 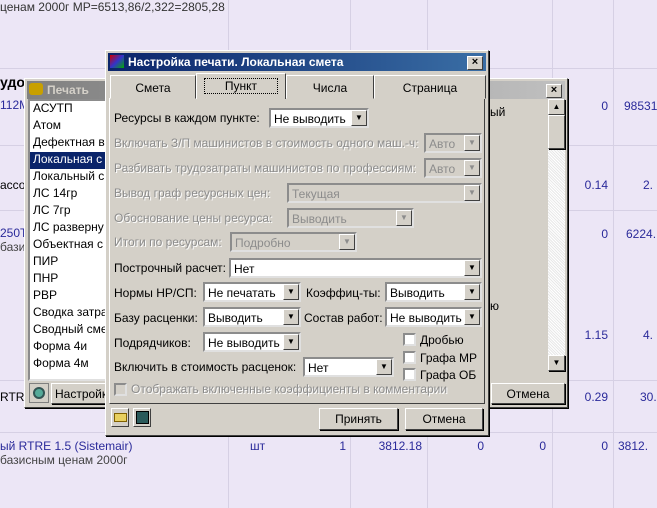 What do you see at coordinates (120, 389) in the screenshot?
I see `show-coef-checkbox` at bounding box center [120, 389].